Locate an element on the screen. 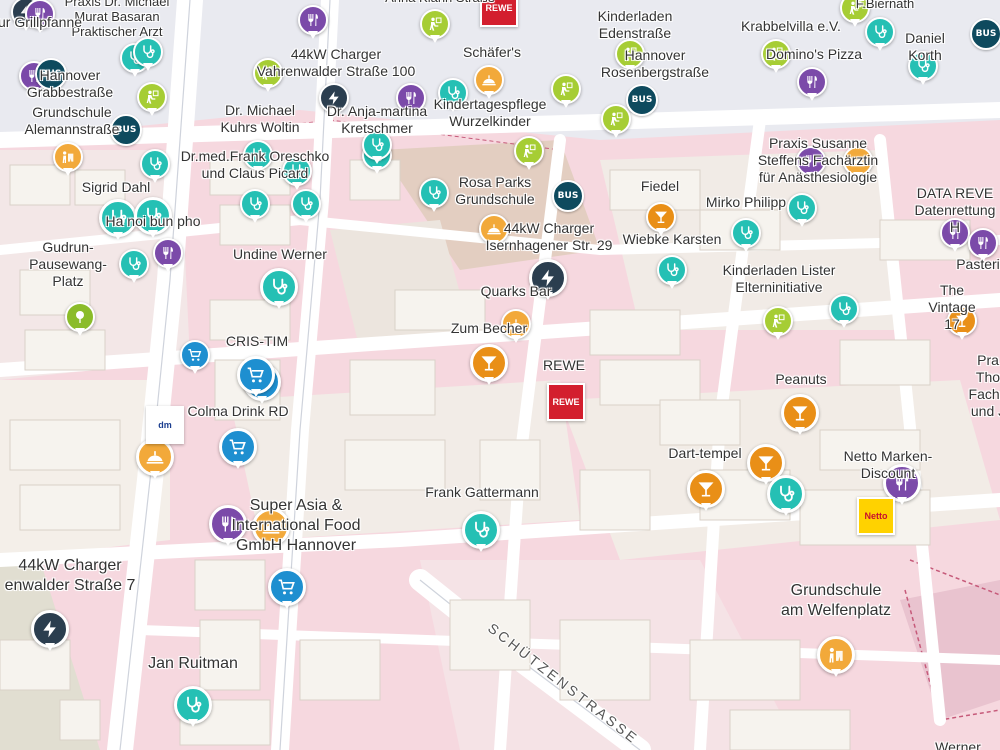 The width and height of the screenshot is (1000, 750). park-marker is located at coordinates (80, 320).